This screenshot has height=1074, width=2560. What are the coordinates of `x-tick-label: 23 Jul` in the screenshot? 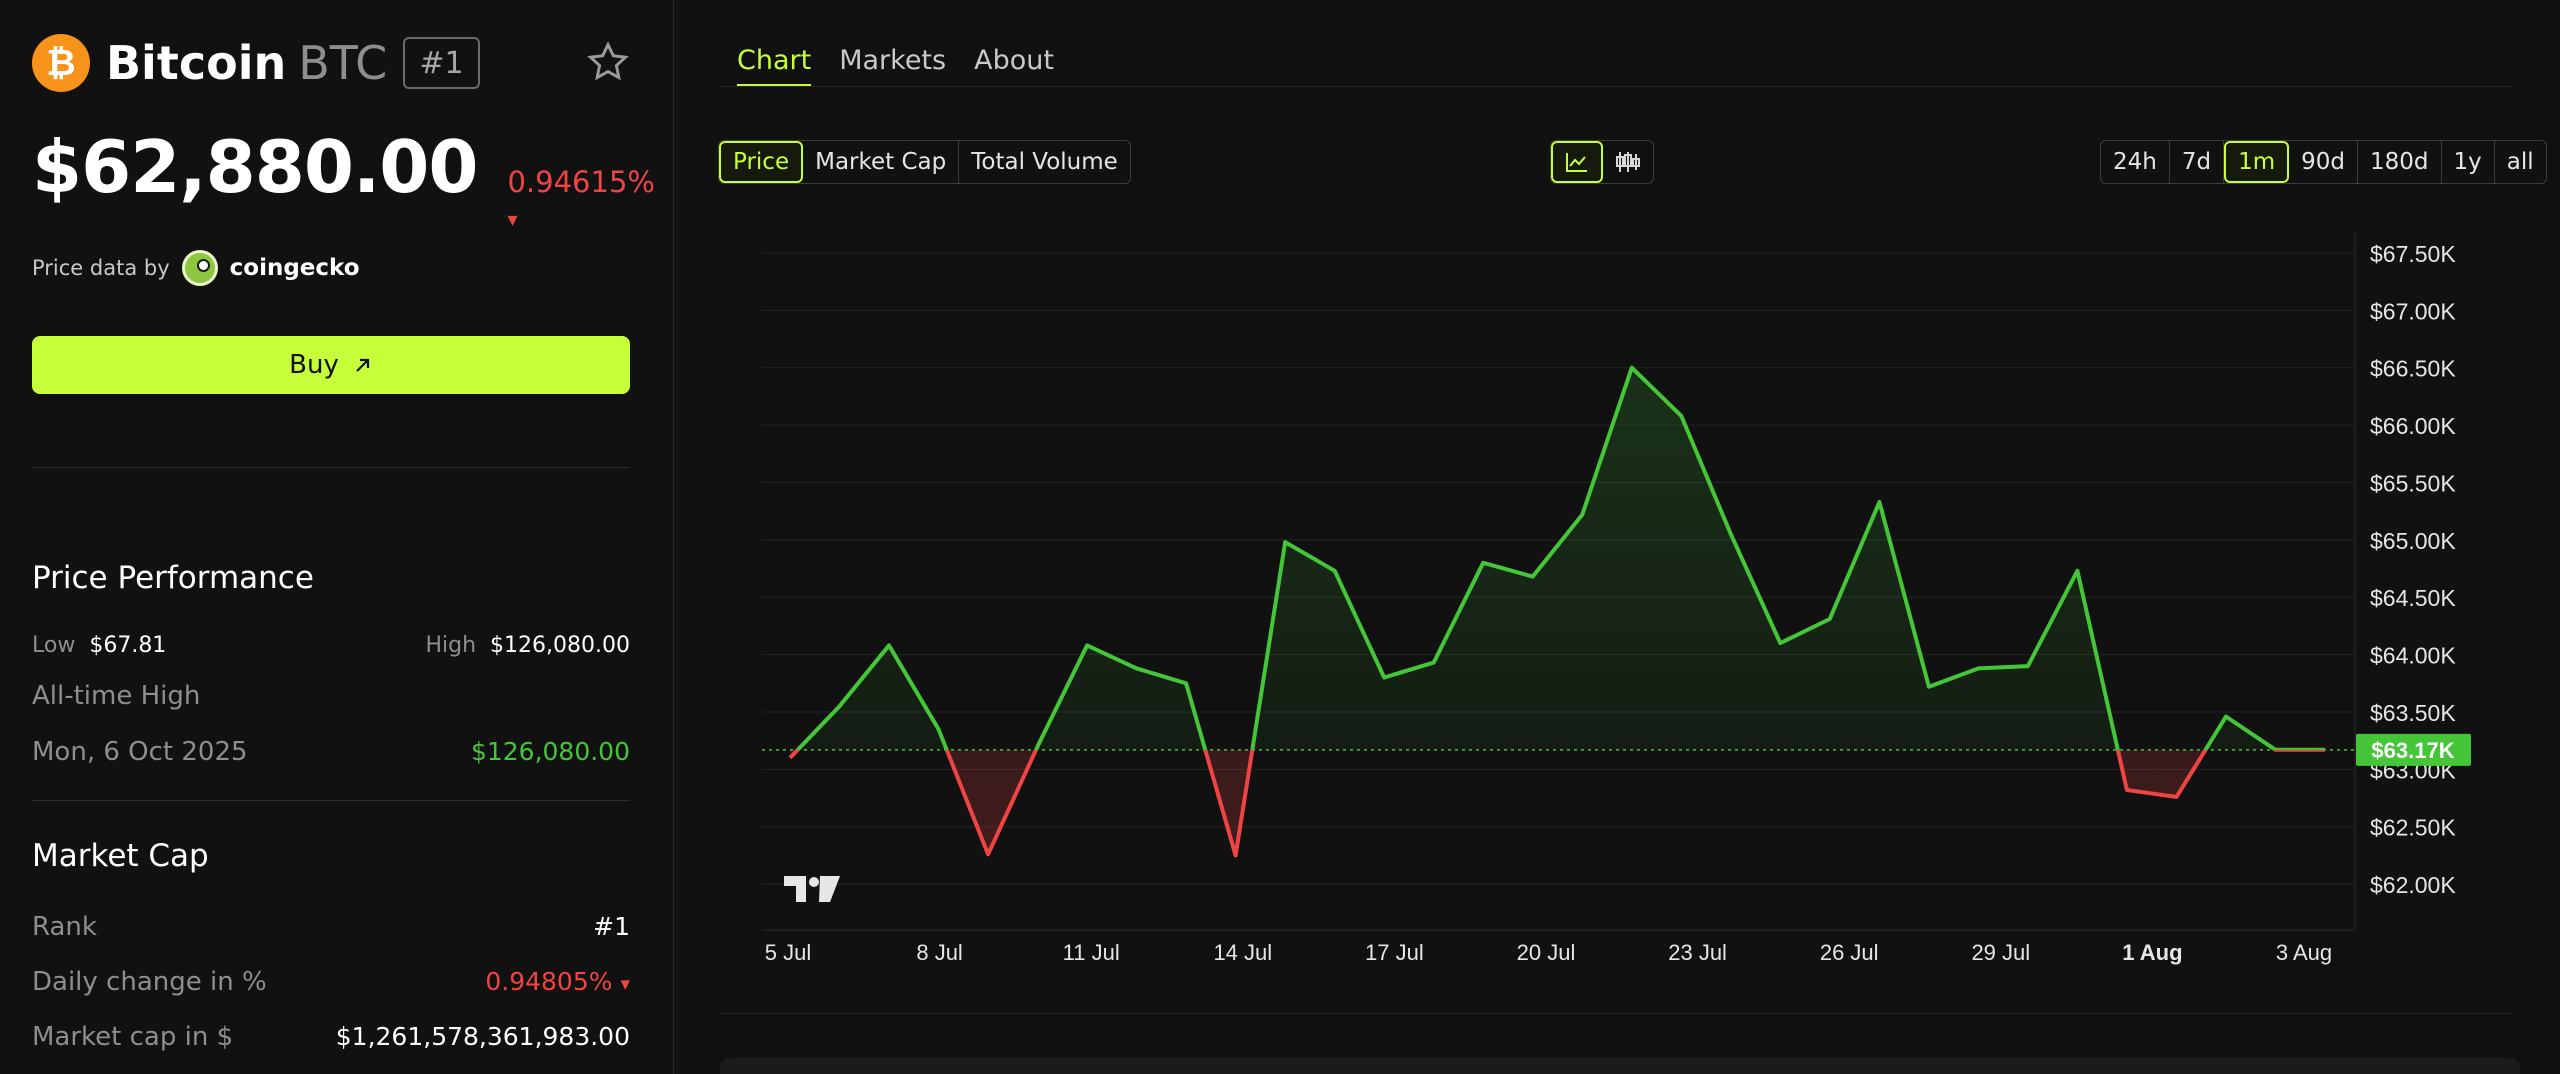 It's located at (1697, 952).